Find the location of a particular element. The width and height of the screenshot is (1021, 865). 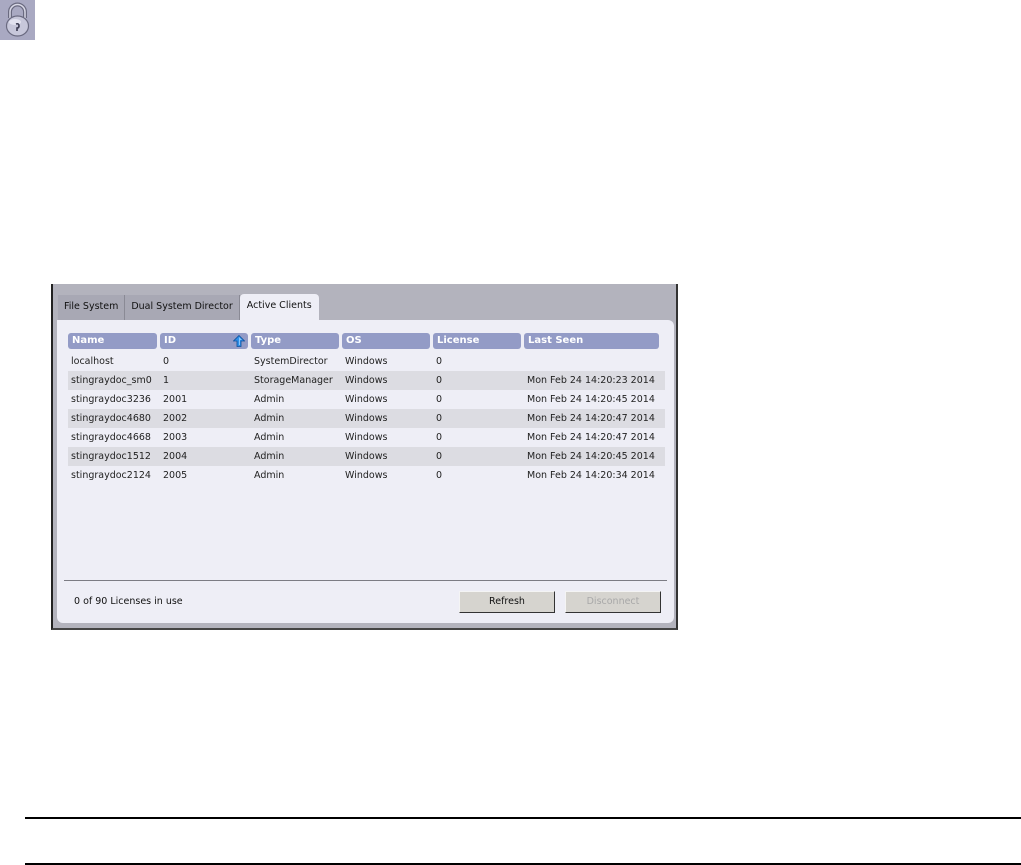

column-header-os: OS is located at coordinates (386, 341).